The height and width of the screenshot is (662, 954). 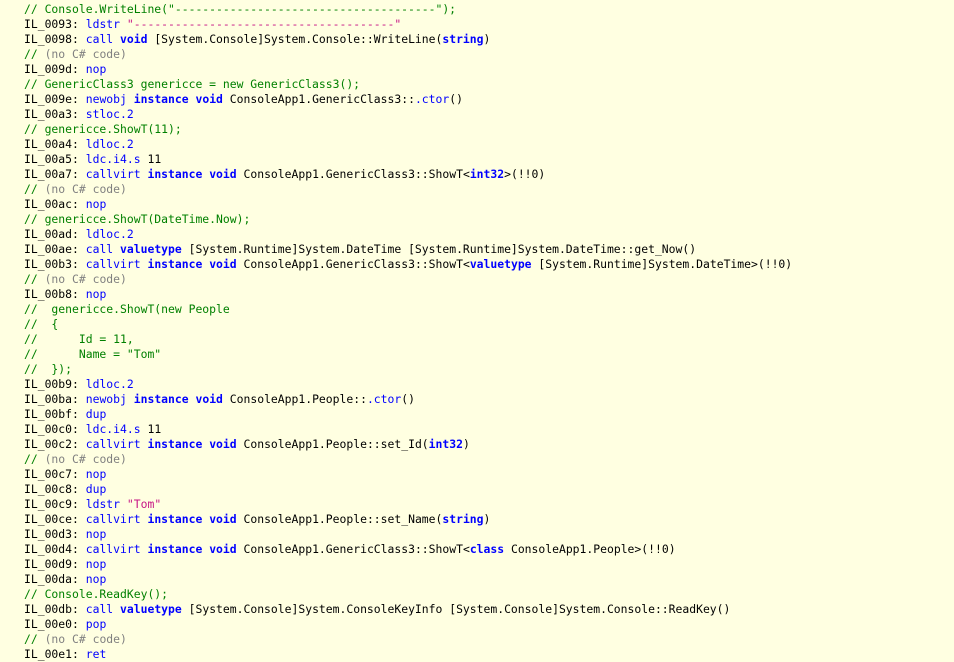 I want to click on il-offset-label: IL_00b8:, so click(x=55, y=294).